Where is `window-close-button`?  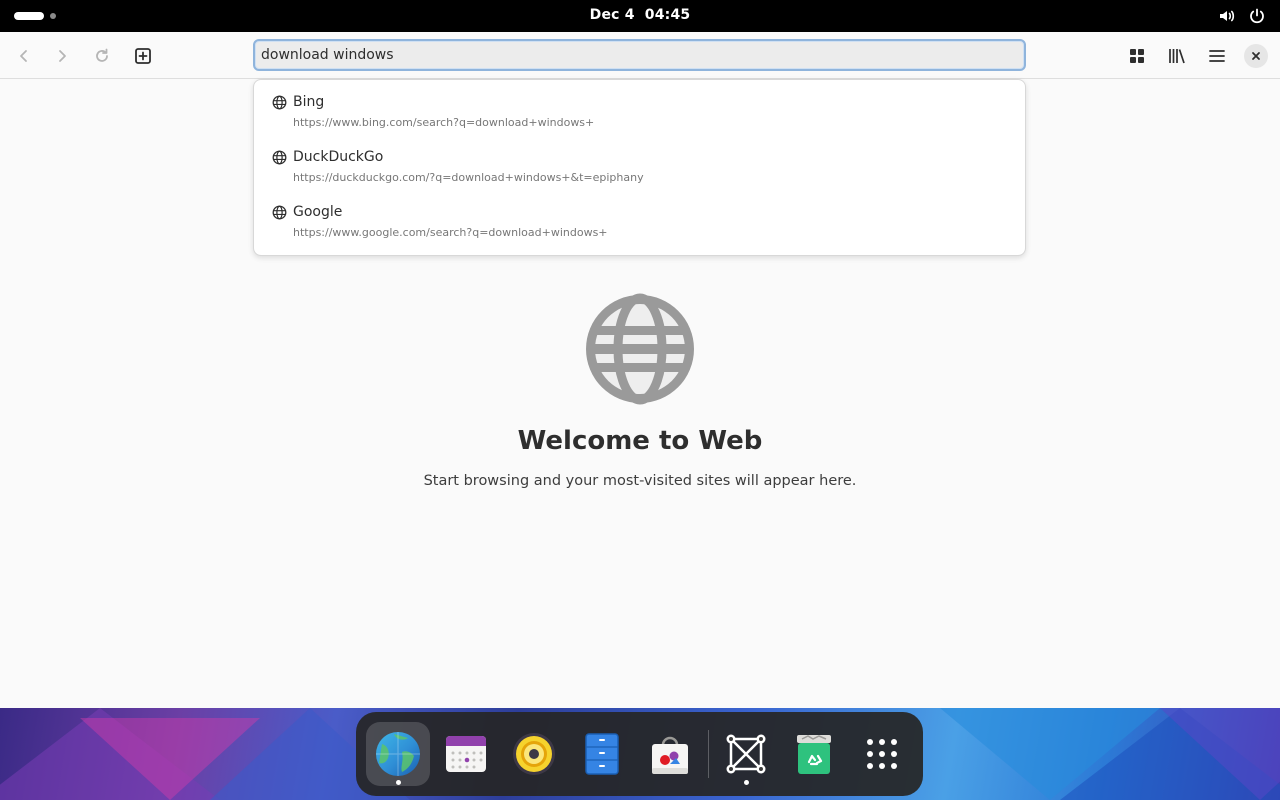 window-close-button is located at coordinates (1256, 56).